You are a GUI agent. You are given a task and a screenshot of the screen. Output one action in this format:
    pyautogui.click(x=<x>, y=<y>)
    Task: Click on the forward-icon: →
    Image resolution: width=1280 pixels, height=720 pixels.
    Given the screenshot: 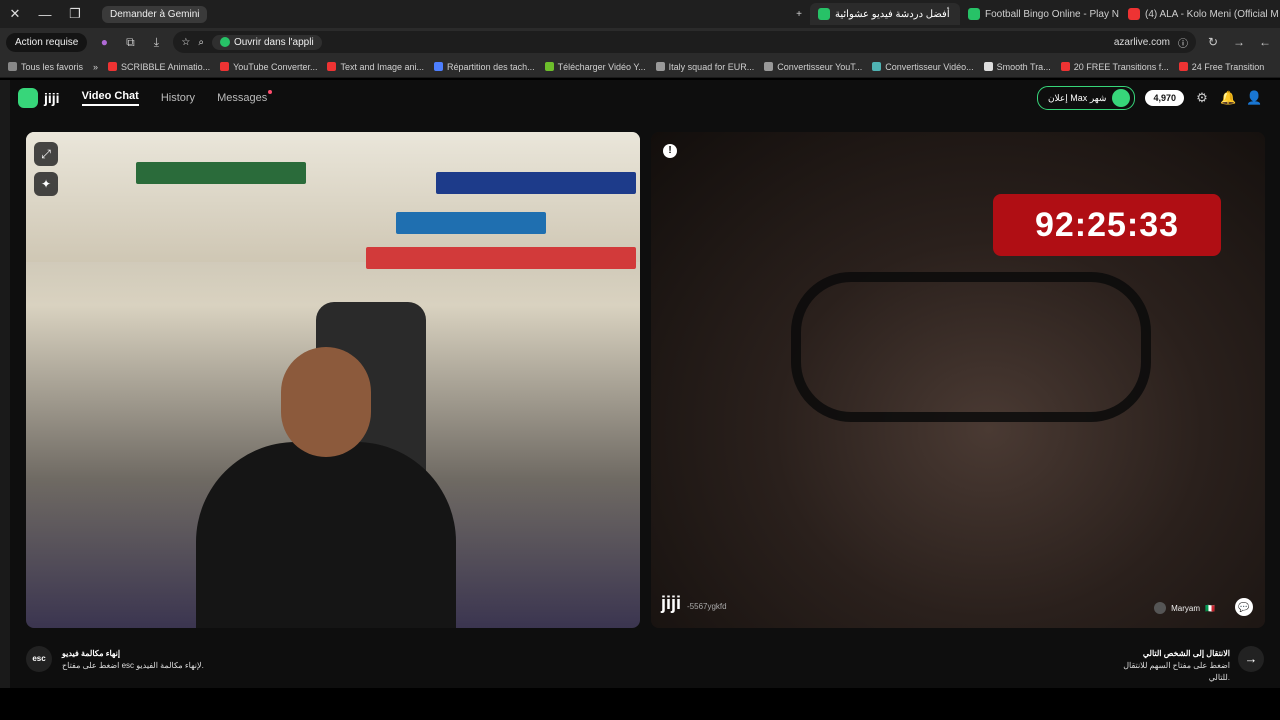 What is the action you would take?
    pyautogui.click(x=1239, y=42)
    